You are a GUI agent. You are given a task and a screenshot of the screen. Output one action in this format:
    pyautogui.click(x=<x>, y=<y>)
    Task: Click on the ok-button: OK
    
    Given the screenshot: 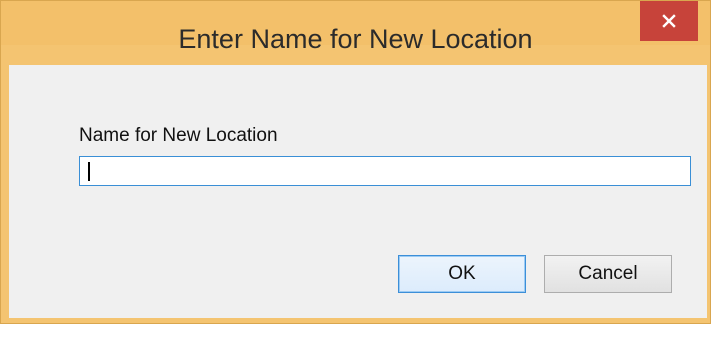 What is the action you would take?
    pyautogui.click(x=462, y=274)
    